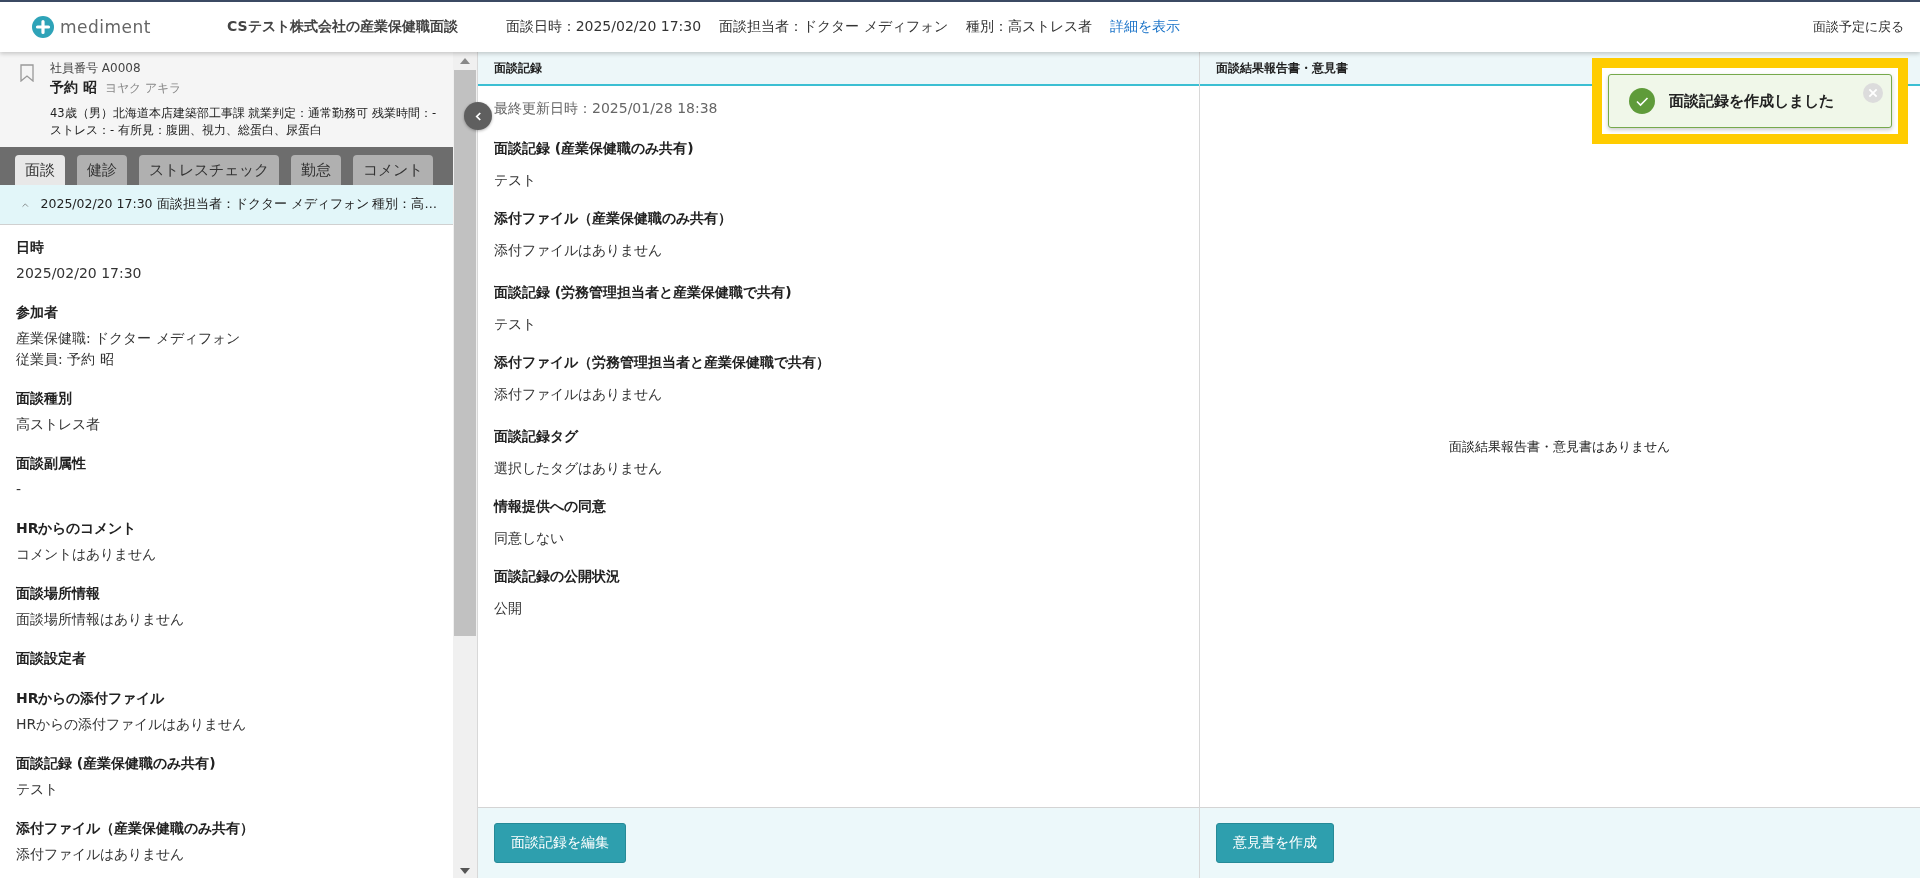 The width and height of the screenshot is (1920, 878). What do you see at coordinates (594, 149) in the screenshot?
I see `section-label: 面談記録 (産業保健職のみ共有)` at bounding box center [594, 149].